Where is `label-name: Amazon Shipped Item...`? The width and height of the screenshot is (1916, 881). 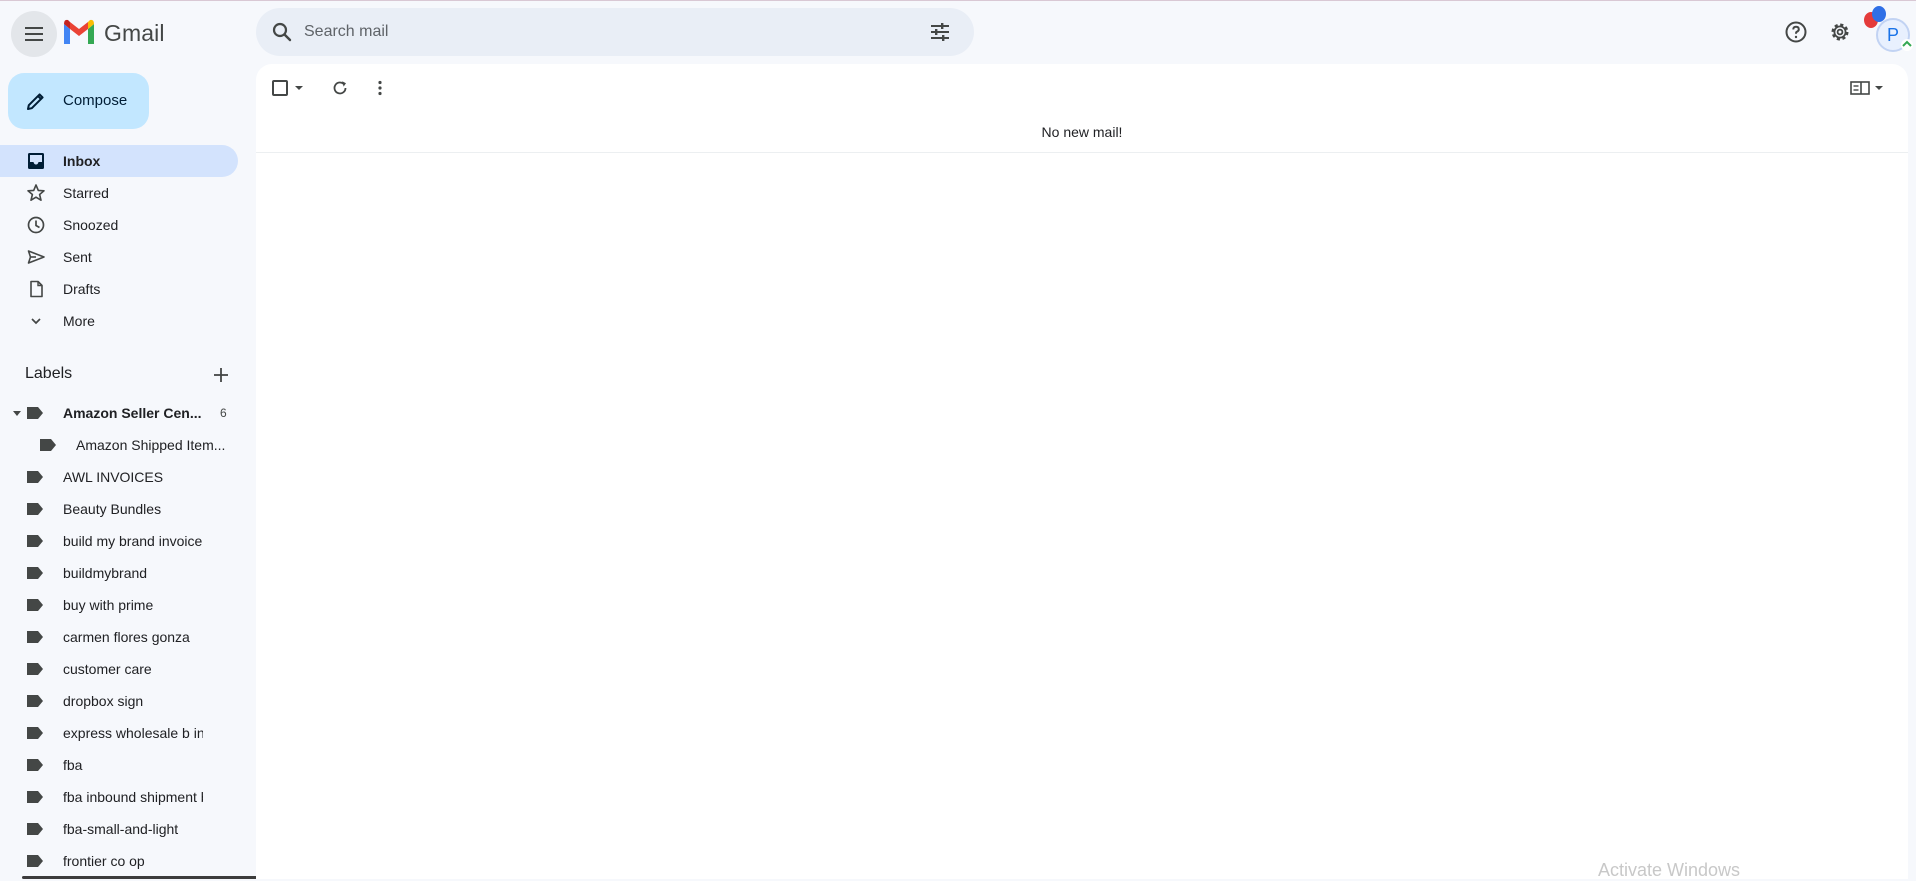
label-name: Amazon Shipped Item... is located at coordinates (151, 445).